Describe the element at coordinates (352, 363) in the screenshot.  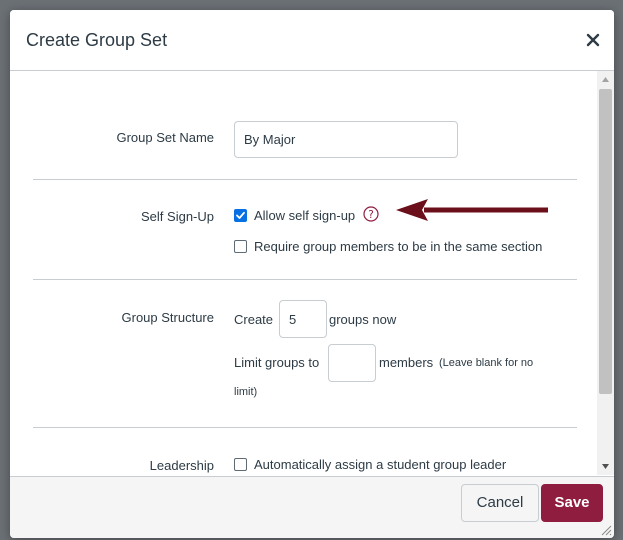
I see `member-limit-input` at that location.